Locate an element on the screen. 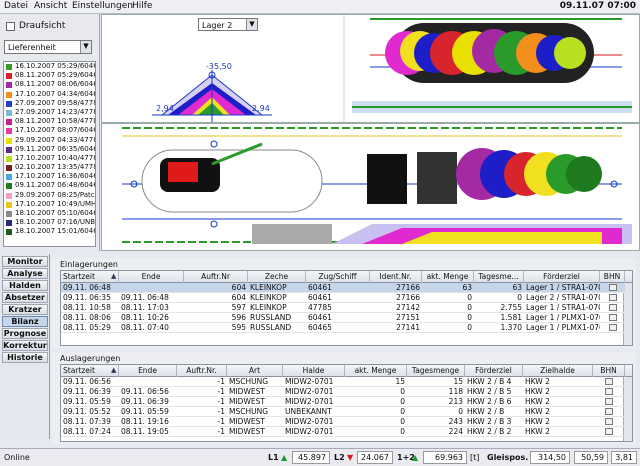  nav-bilanz: Bilanz is located at coordinates (25, 321).